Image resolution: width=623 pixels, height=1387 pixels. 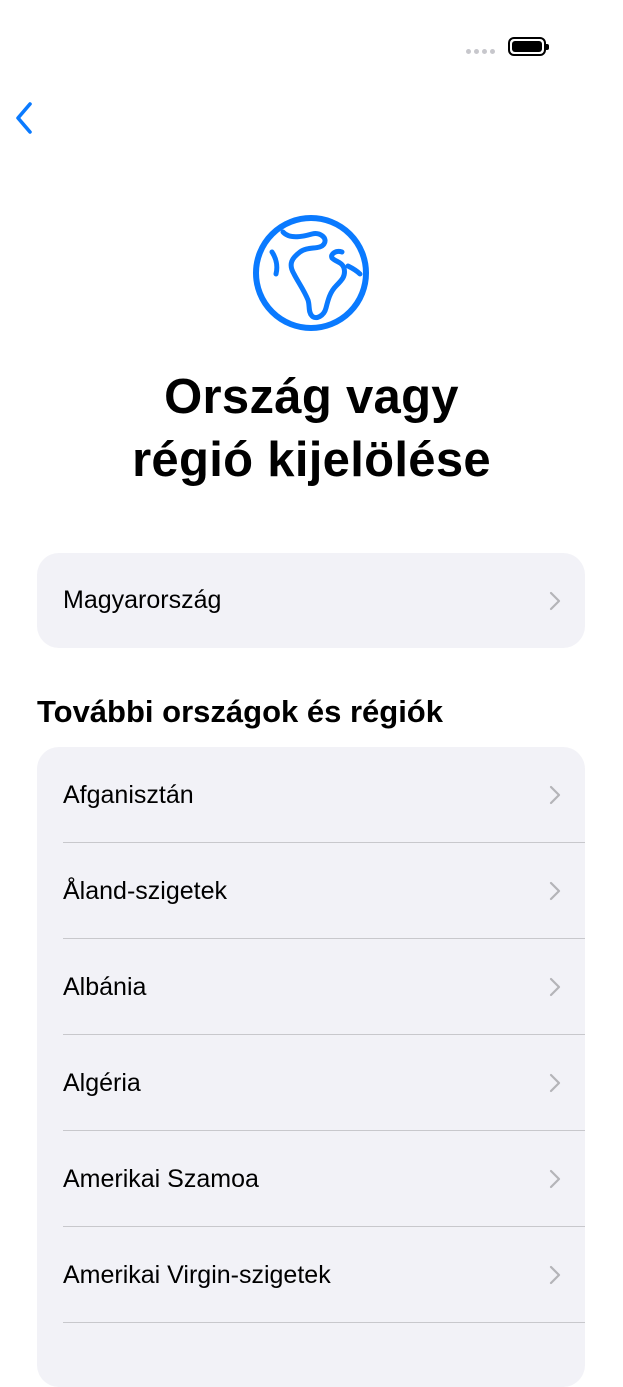 What do you see at coordinates (528, 46) in the screenshot?
I see `battery-full-icon` at bounding box center [528, 46].